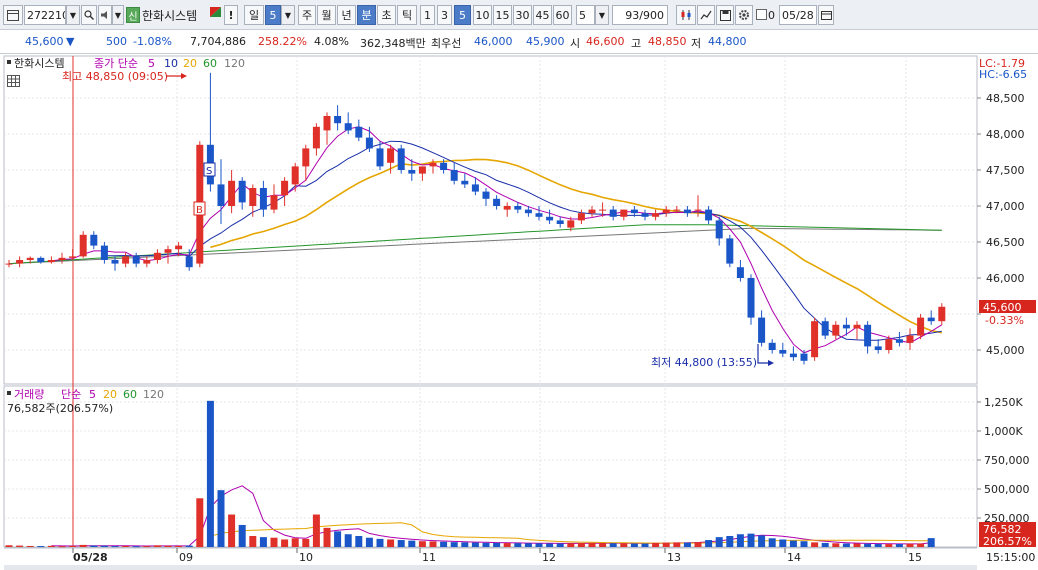  Describe the element at coordinates (9, 62) in the screenshot. I see `legend-marker` at that location.